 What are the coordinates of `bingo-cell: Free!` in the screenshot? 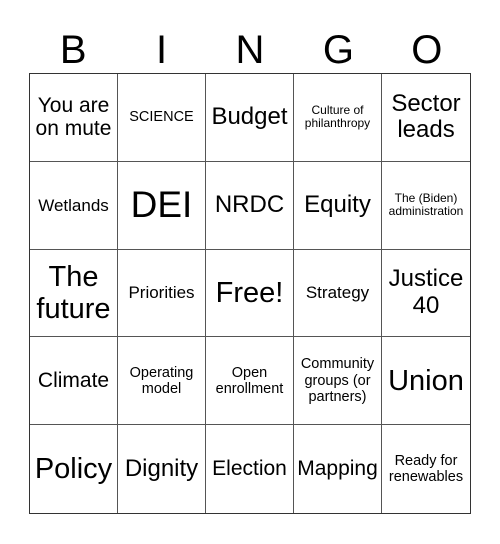 It's located at (250, 293).